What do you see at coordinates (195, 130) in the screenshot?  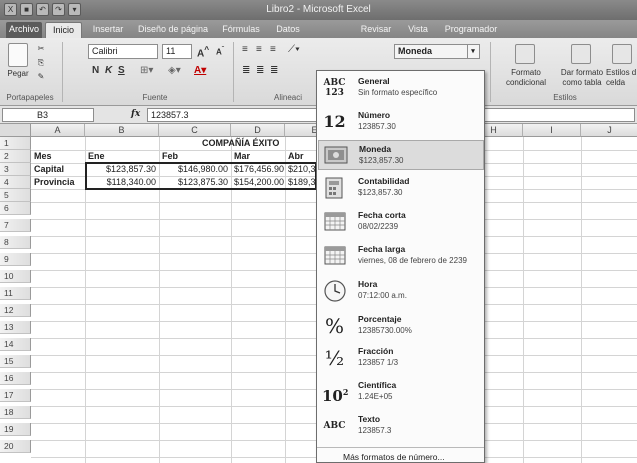 I see `column-header: C` at bounding box center [195, 130].